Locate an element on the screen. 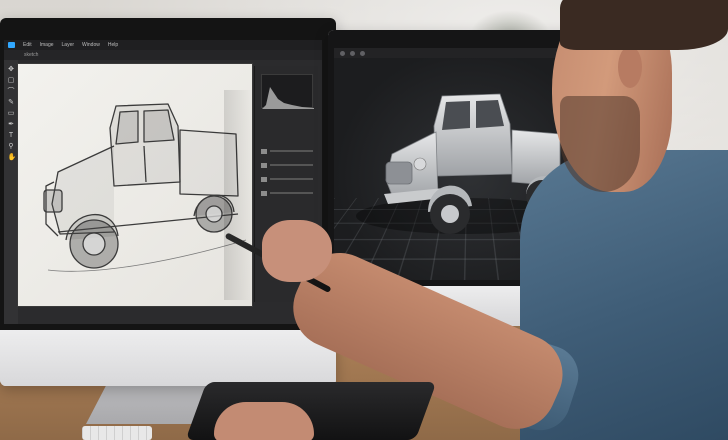 Image resolution: width=728 pixels, height=440 pixels. app-menubar: Edit Image Layer Window Help is located at coordinates (163, 45).